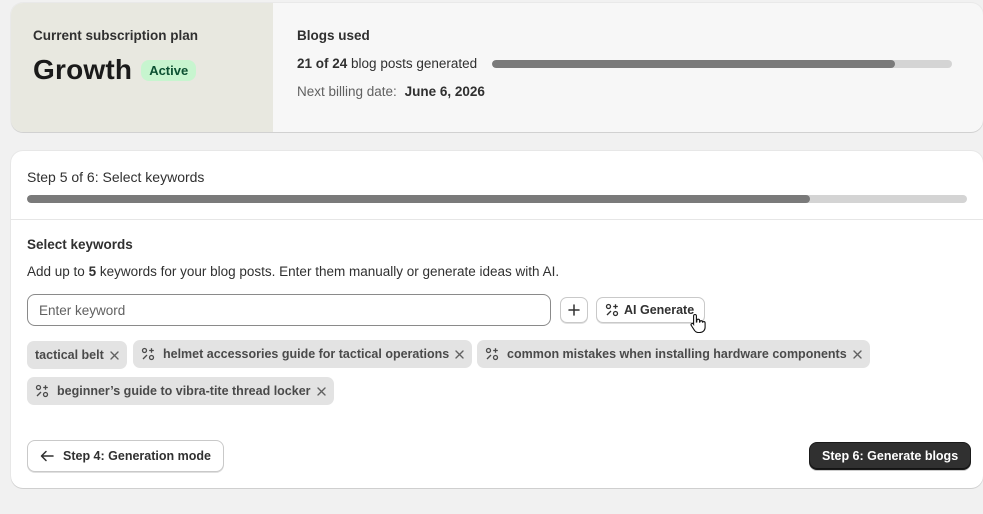 The image size is (983, 514). What do you see at coordinates (333, 35) in the screenshot?
I see `blogs-used-title: Blogs used` at bounding box center [333, 35].